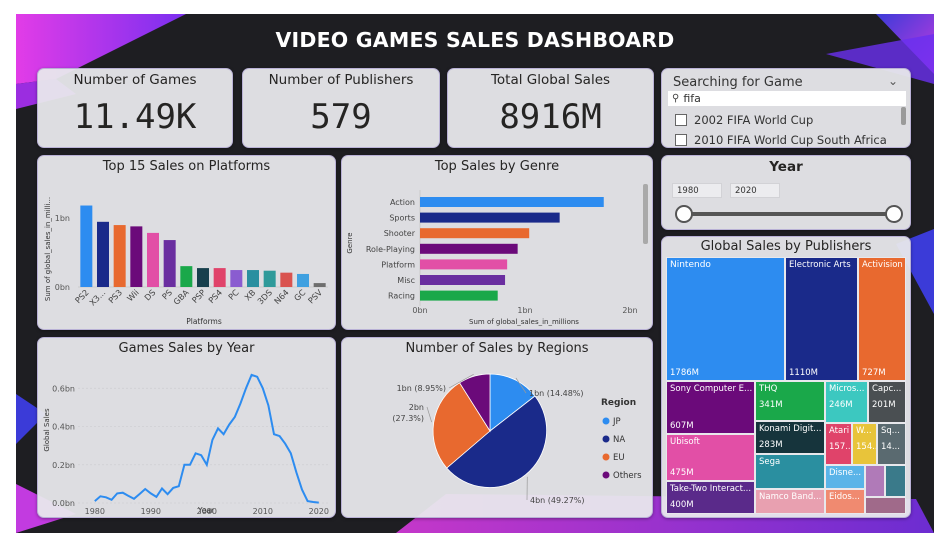 This screenshot has height=549, width=952. I want to click on treemap-cell: Electronic Arts 1110M, so click(821, 319).